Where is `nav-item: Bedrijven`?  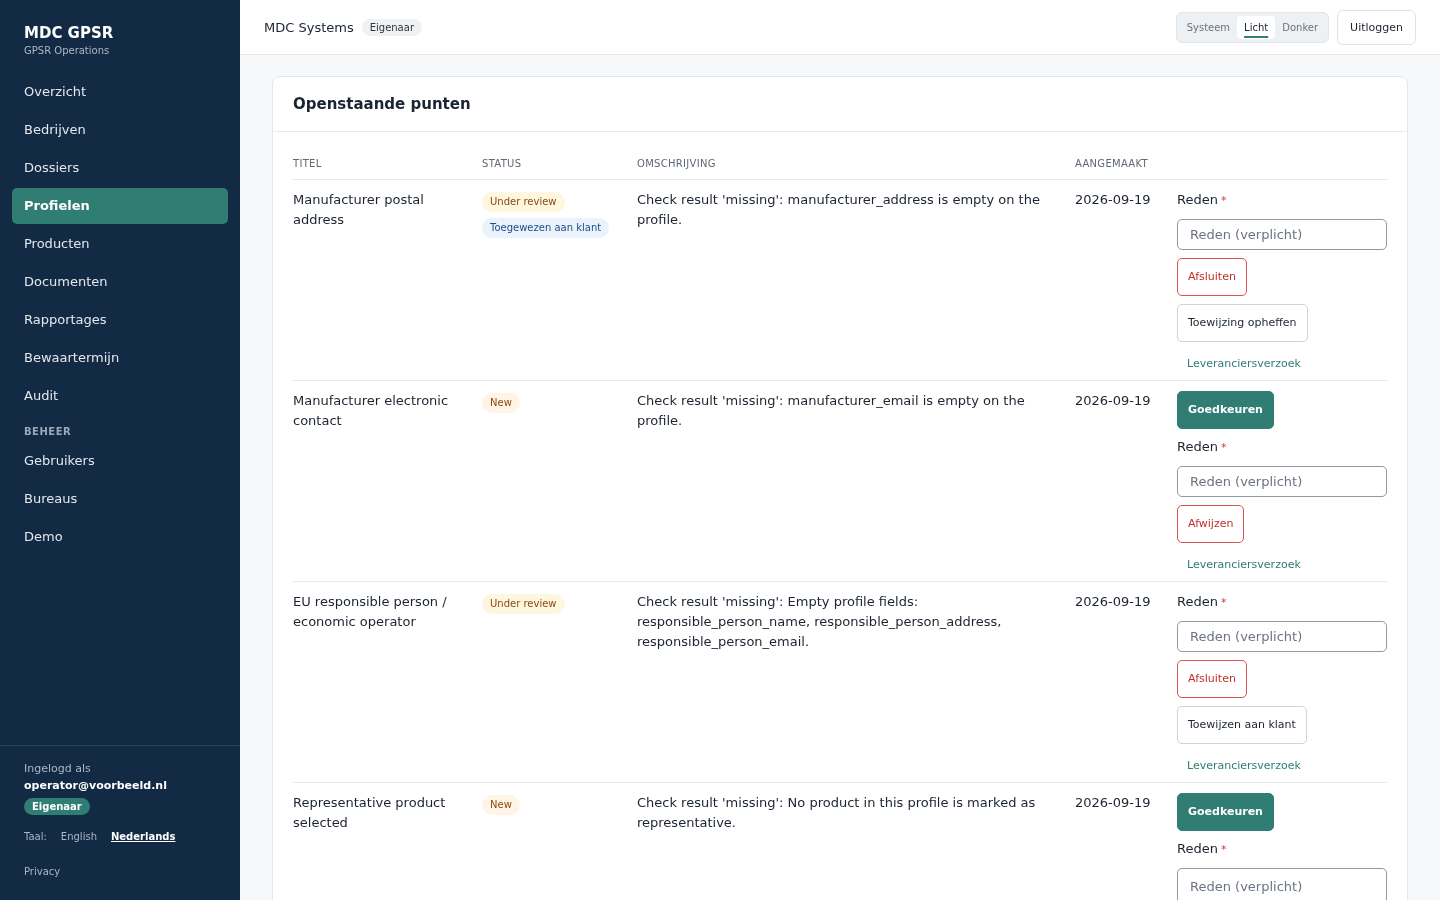 nav-item: Bedrijven is located at coordinates (120, 130).